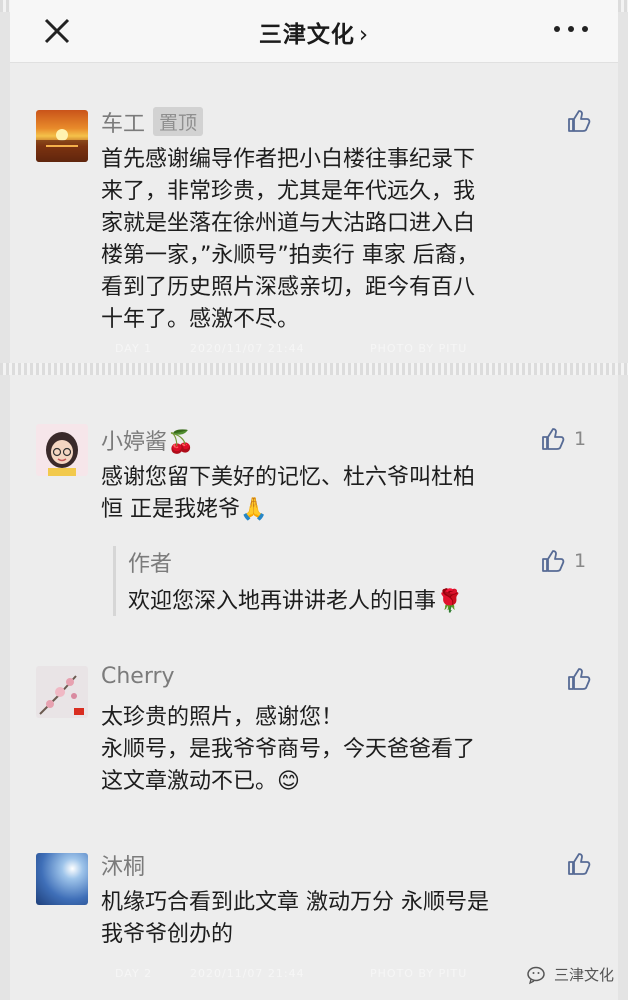  I want to click on reply-like-button: 1, so click(570, 562).